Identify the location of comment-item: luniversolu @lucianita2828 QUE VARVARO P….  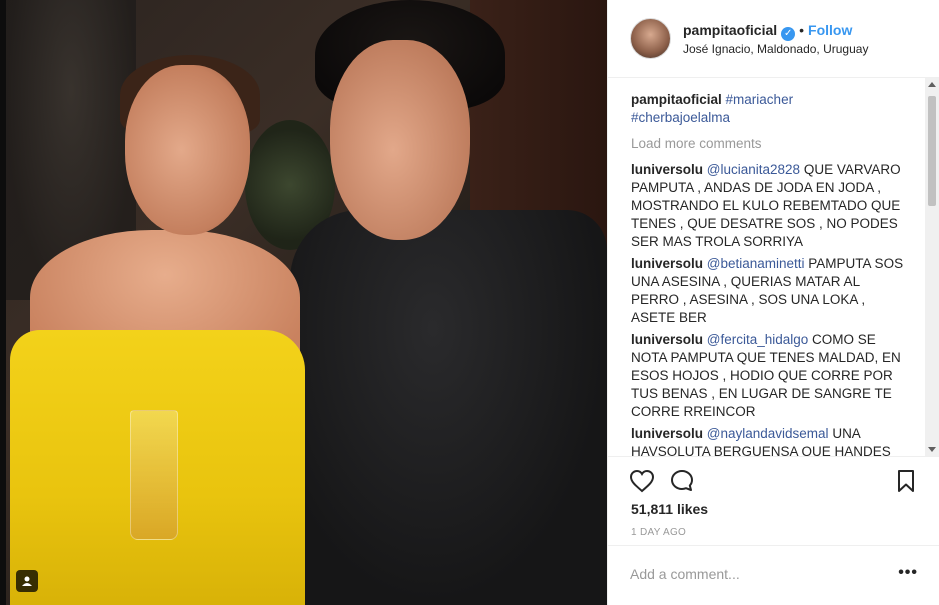
(771, 206).